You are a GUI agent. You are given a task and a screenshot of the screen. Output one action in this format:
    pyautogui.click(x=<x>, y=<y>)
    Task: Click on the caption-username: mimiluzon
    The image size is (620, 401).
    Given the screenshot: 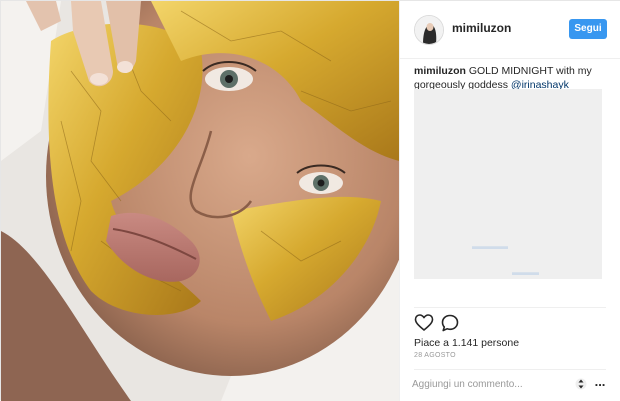 What is the action you would take?
    pyautogui.click(x=440, y=71)
    